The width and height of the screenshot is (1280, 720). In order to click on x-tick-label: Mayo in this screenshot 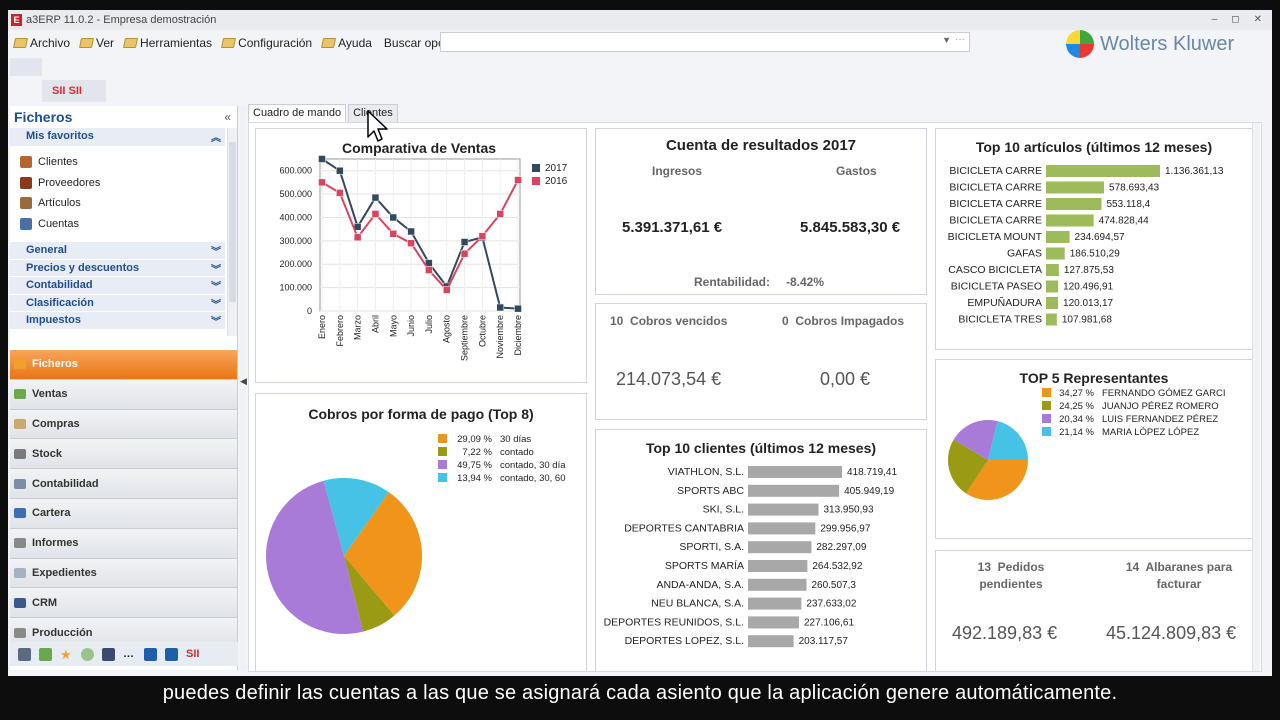, I will do `click(393, 326)`.